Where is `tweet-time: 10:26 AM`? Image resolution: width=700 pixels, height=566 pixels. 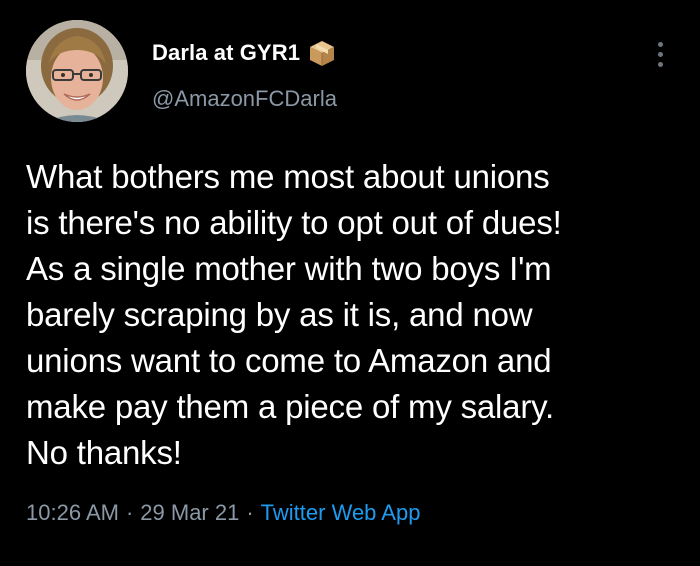
tweet-time: 10:26 AM is located at coordinates (72, 513).